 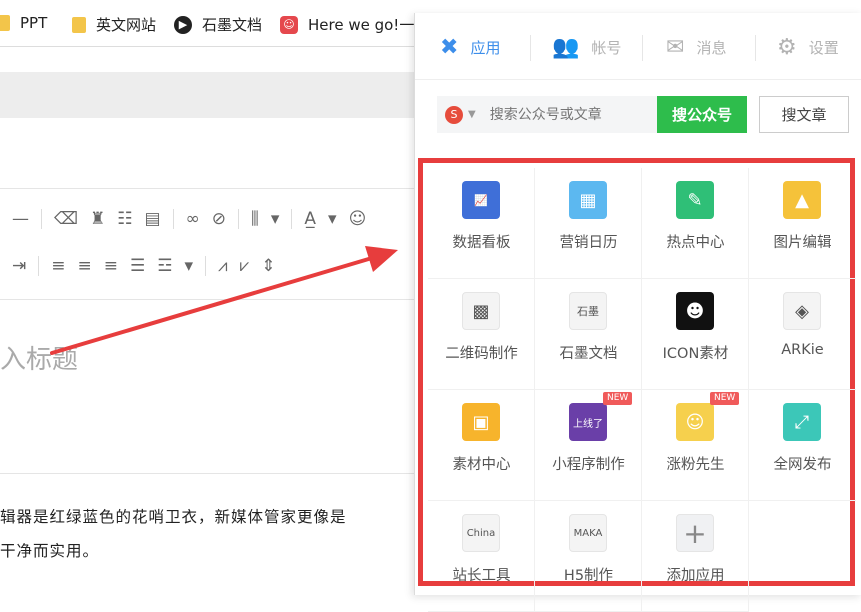 What do you see at coordinates (481, 200) in the screenshot?
I see `chart-icon: 📈` at bounding box center [481, 200].